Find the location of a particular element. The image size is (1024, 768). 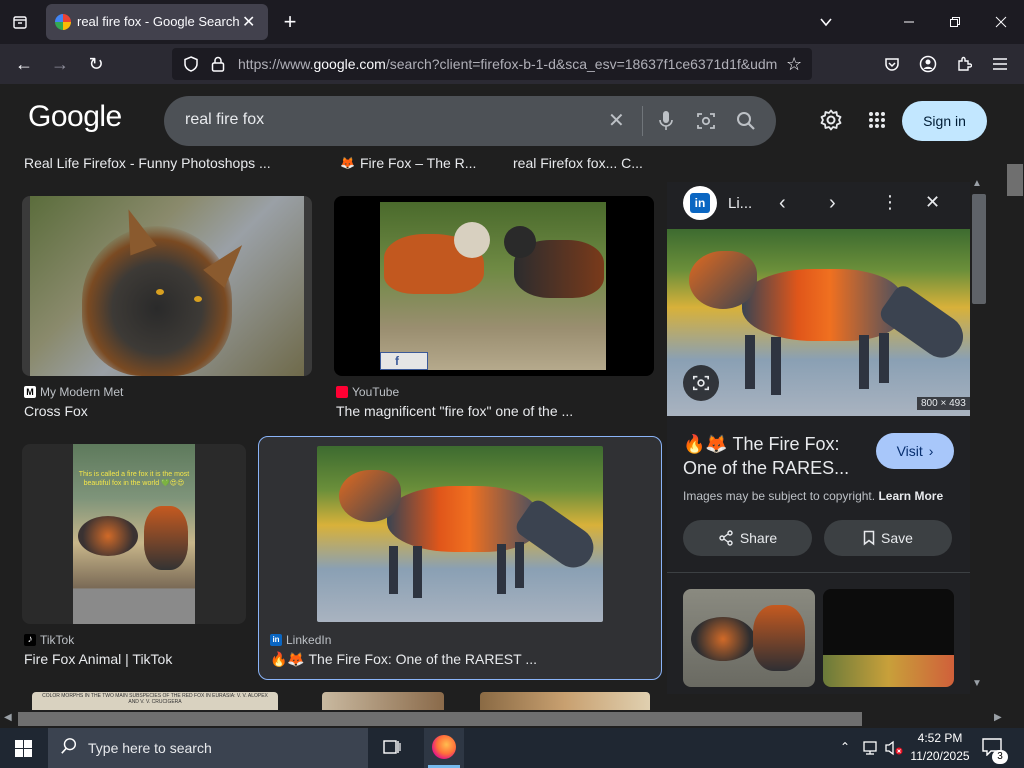

lock-icon is located at coordinates (218, 66).